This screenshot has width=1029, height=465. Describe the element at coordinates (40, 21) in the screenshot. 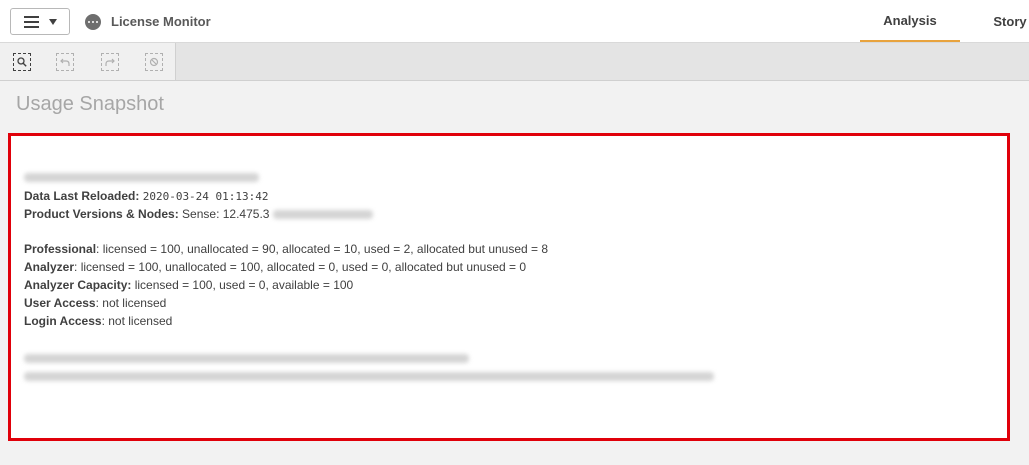

I see `global-menu-button` at that location.